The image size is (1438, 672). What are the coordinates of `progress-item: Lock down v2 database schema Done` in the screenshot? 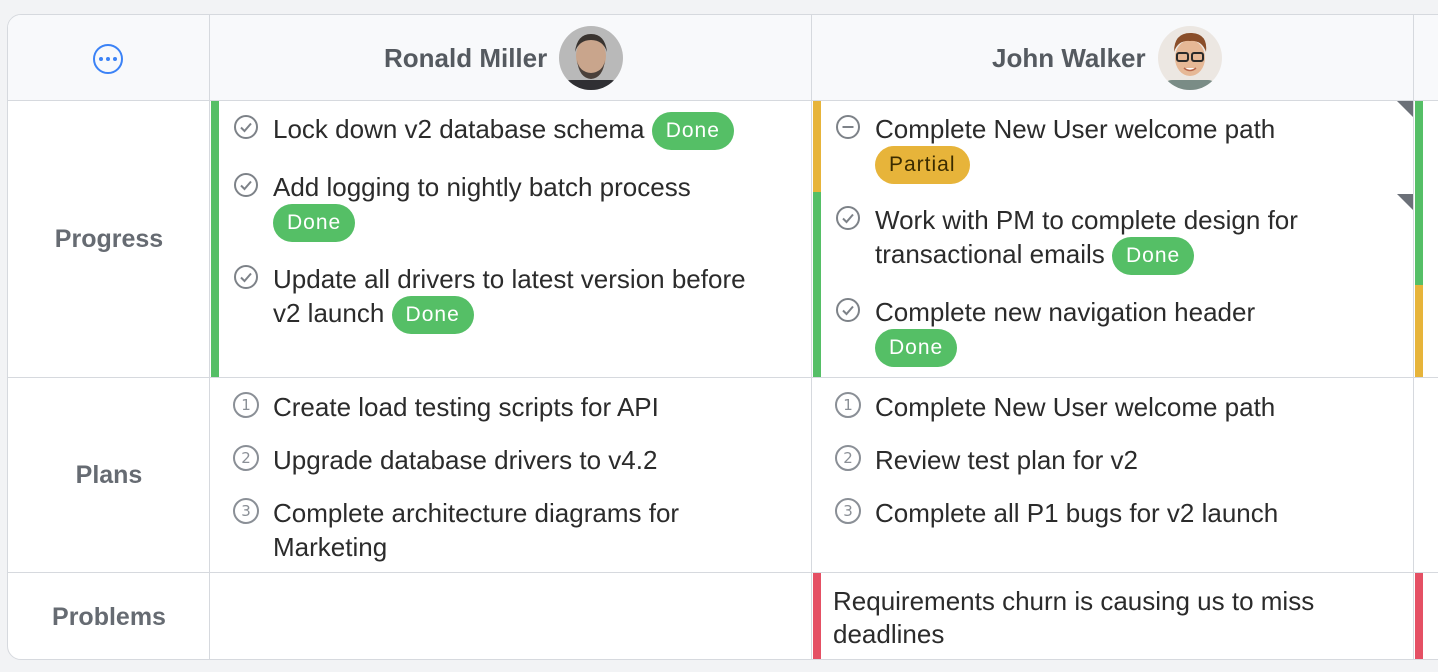 It's located at (518, 131).